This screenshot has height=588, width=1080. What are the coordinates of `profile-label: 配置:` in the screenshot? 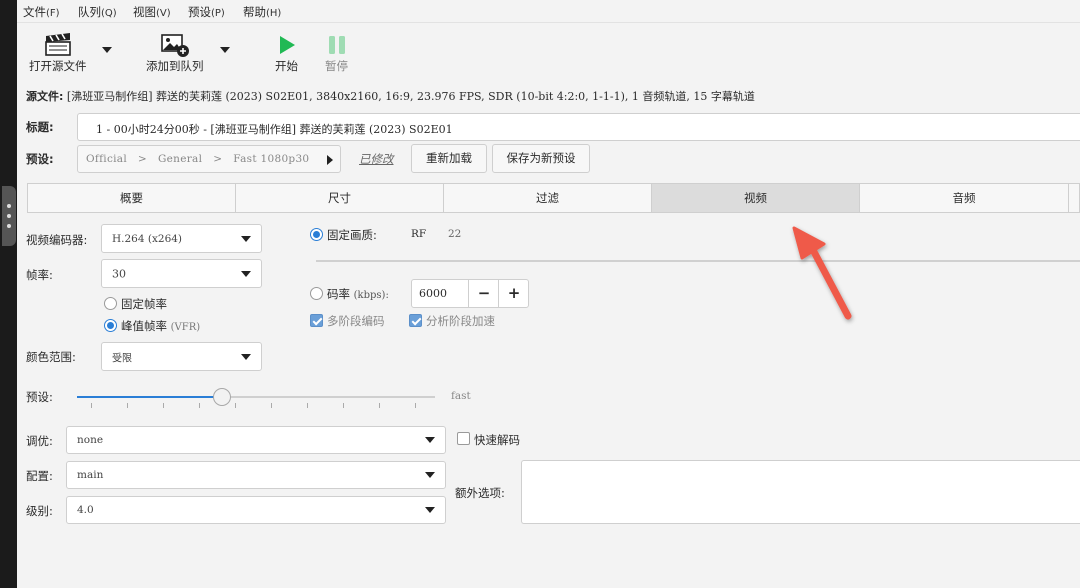 It's located at (39, 476).